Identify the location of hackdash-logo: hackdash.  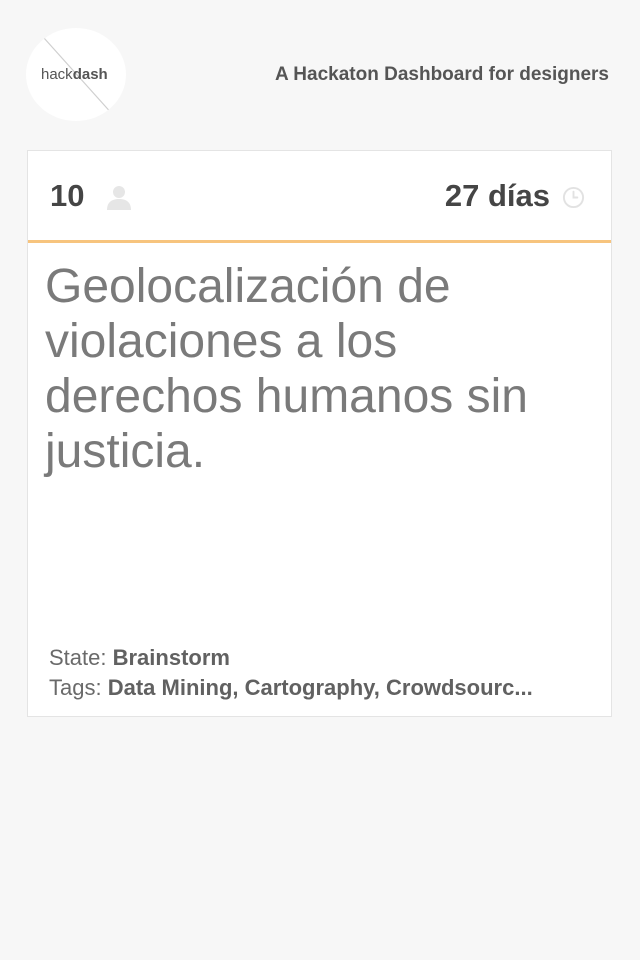
(76, 74).